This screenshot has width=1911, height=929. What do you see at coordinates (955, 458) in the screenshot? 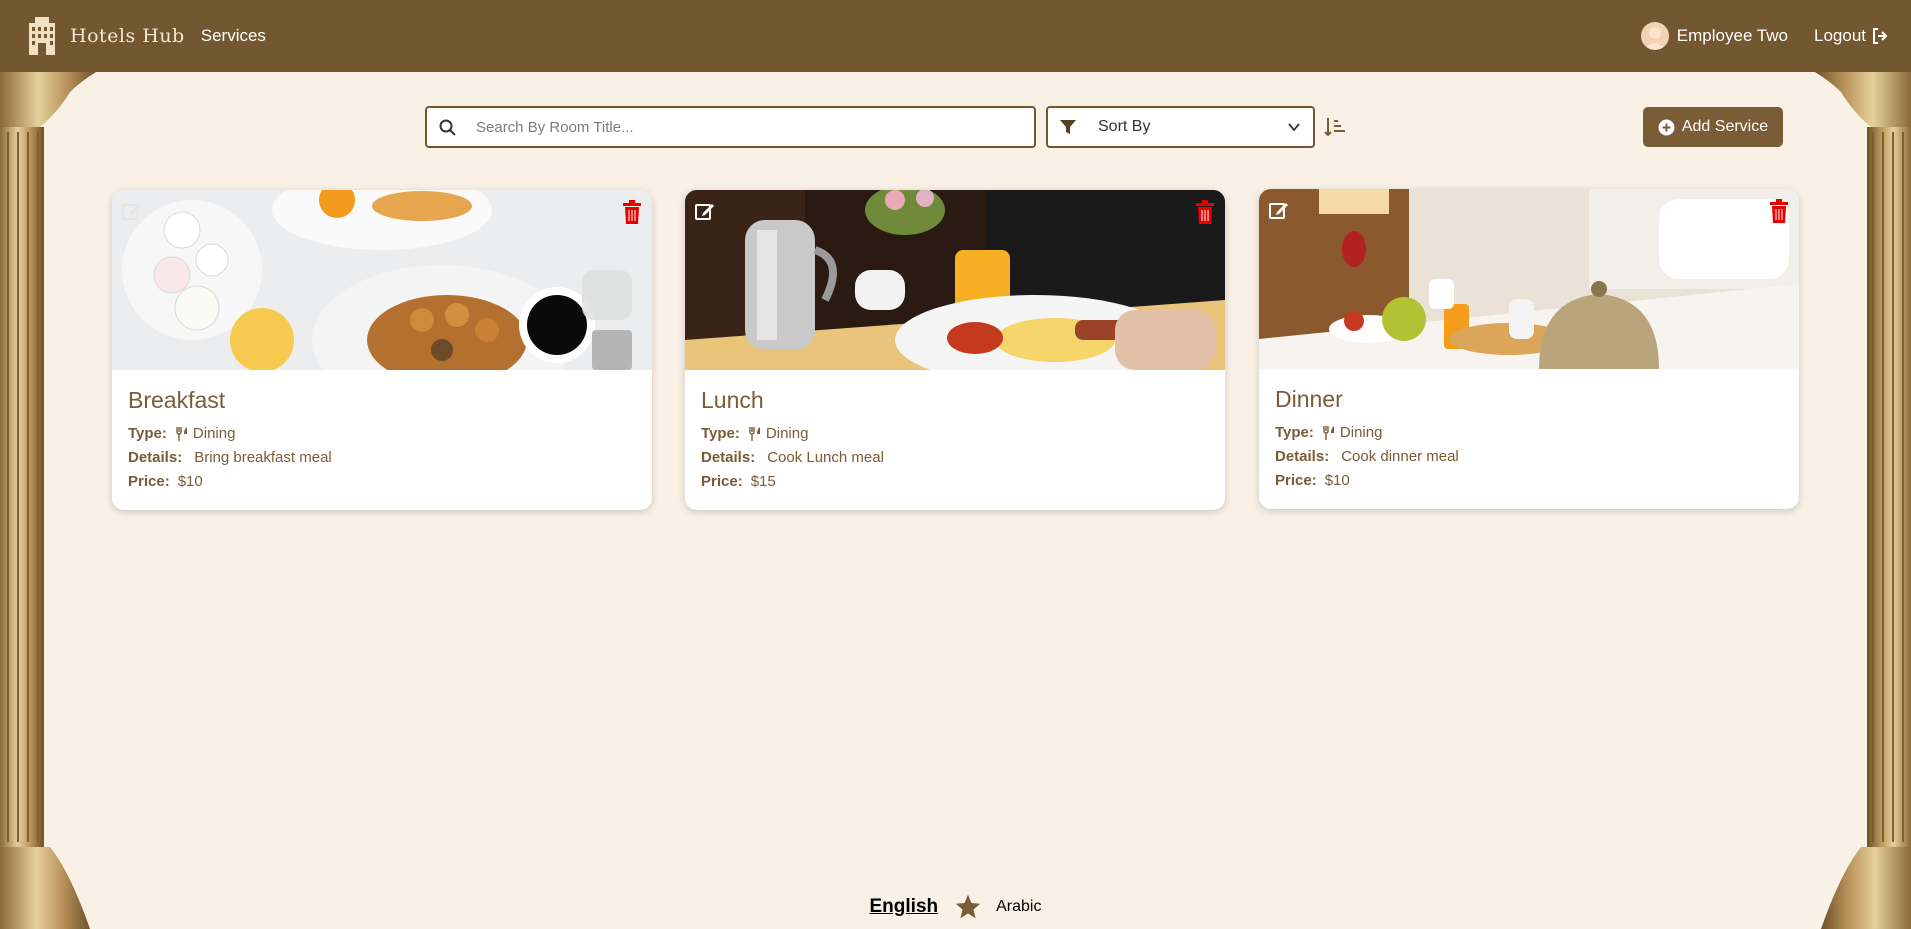
I see `details-row: Details: Cook Lunch meal` at bounding box center [955, 458].